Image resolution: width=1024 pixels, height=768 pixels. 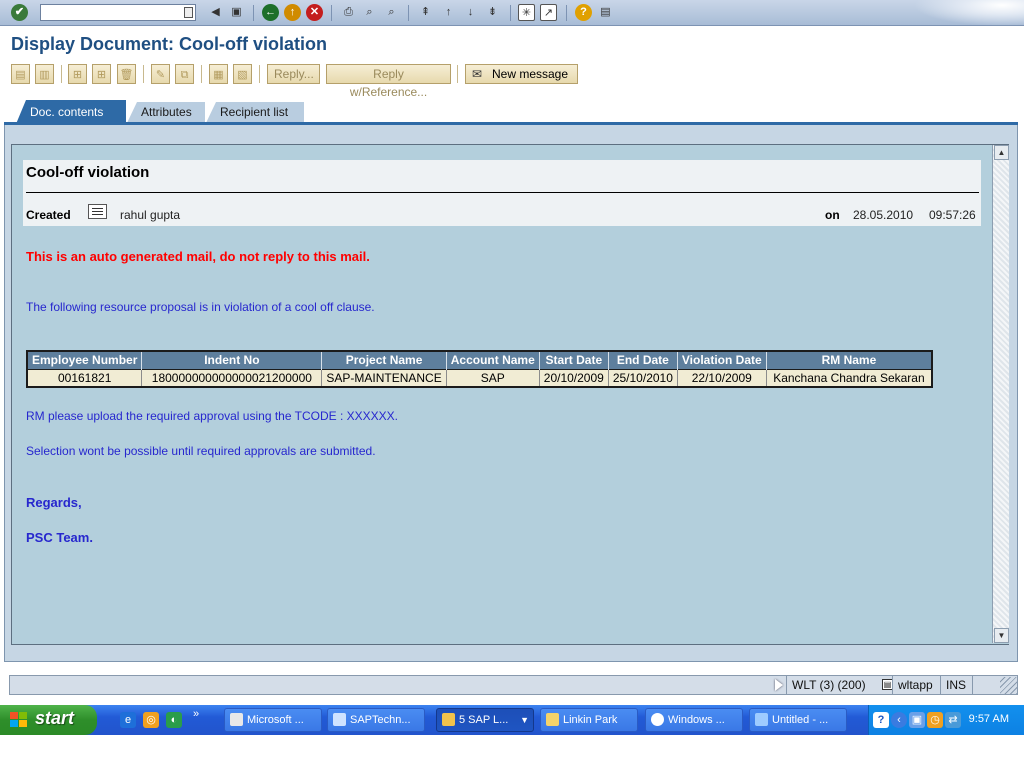 What do you see at coordinates (899, 720) in the screenshot?
I see `show-hidden-icons-icon: ‹` at bounding box center [899, 720].